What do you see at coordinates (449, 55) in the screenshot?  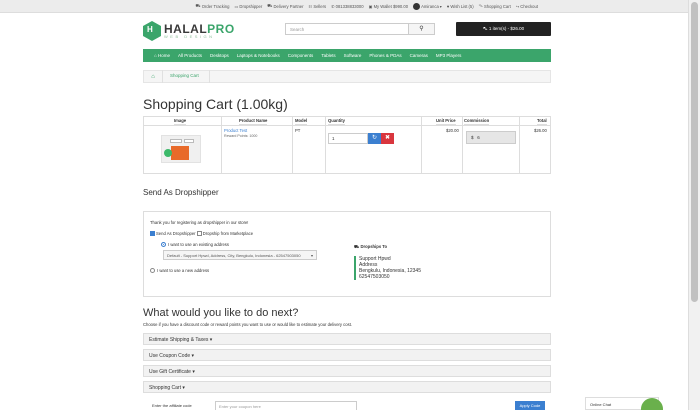 I see `nav-item-mp3: MP3 Players` at bounding box center [449, 55].